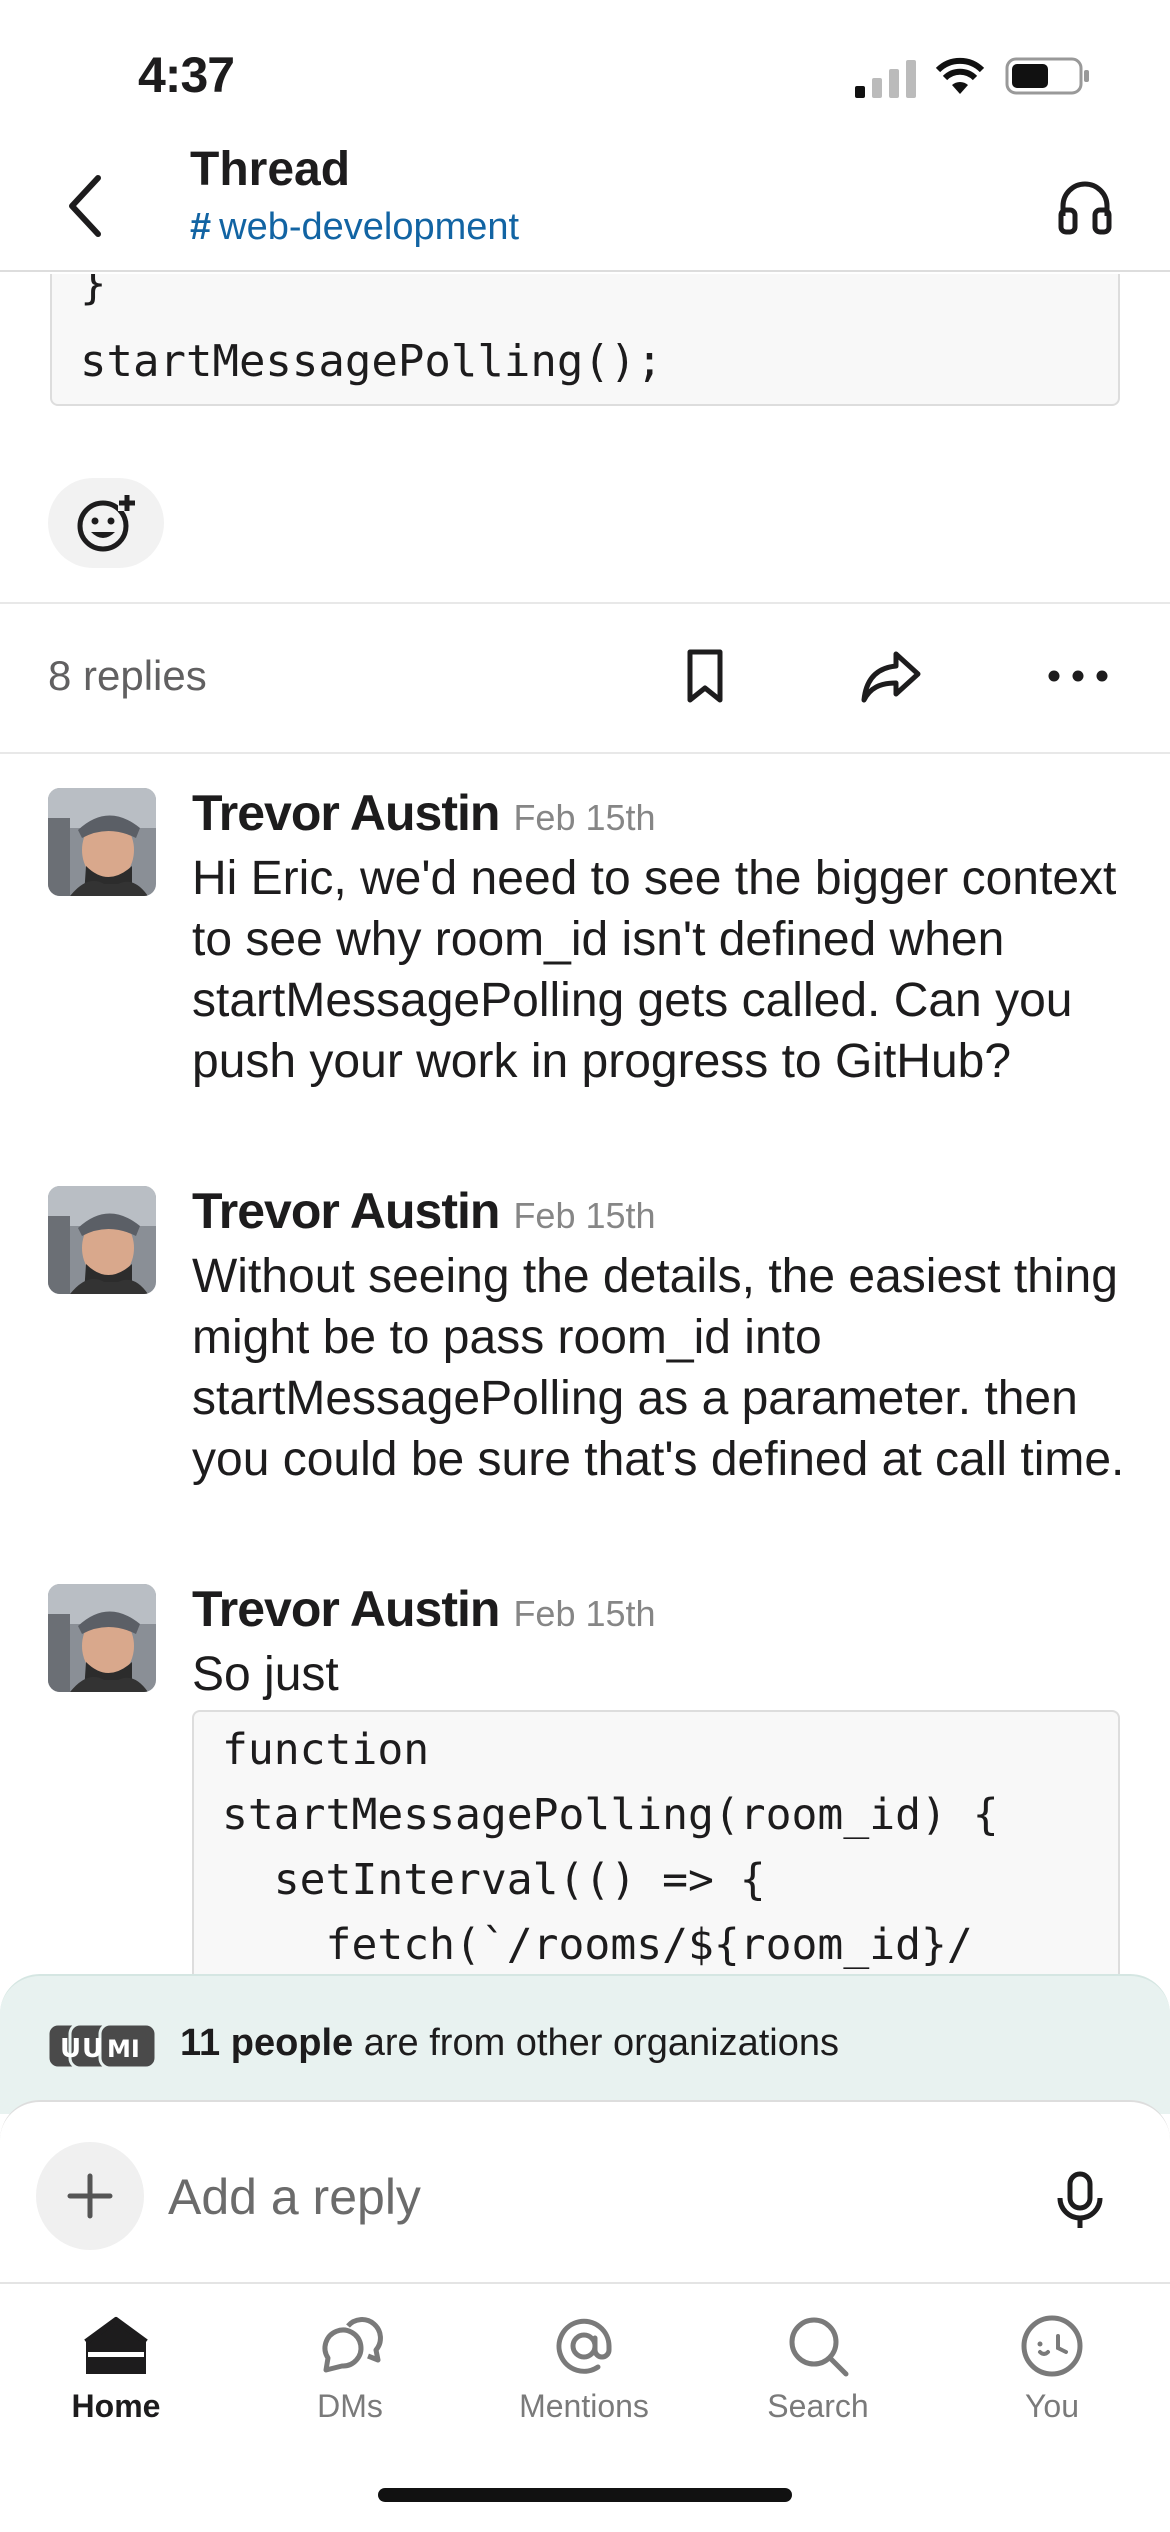 The height and width of the screenshot is (2532, 1170). What do you see at coordinates (1052, 2406) in the screenshot?
I see `tab-label: You` at bounding box center [1052, 2406].